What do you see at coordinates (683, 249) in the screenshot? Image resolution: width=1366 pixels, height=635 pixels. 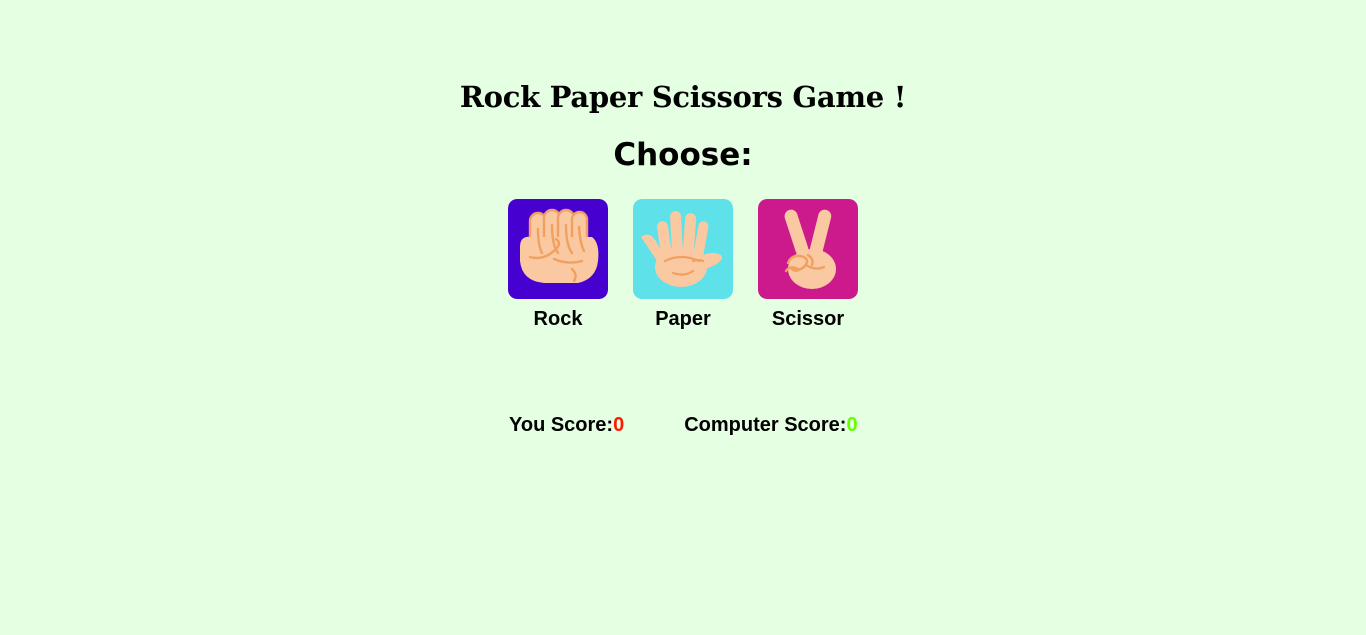 I see `open-hand-icon` at bounding box center [683, 249].